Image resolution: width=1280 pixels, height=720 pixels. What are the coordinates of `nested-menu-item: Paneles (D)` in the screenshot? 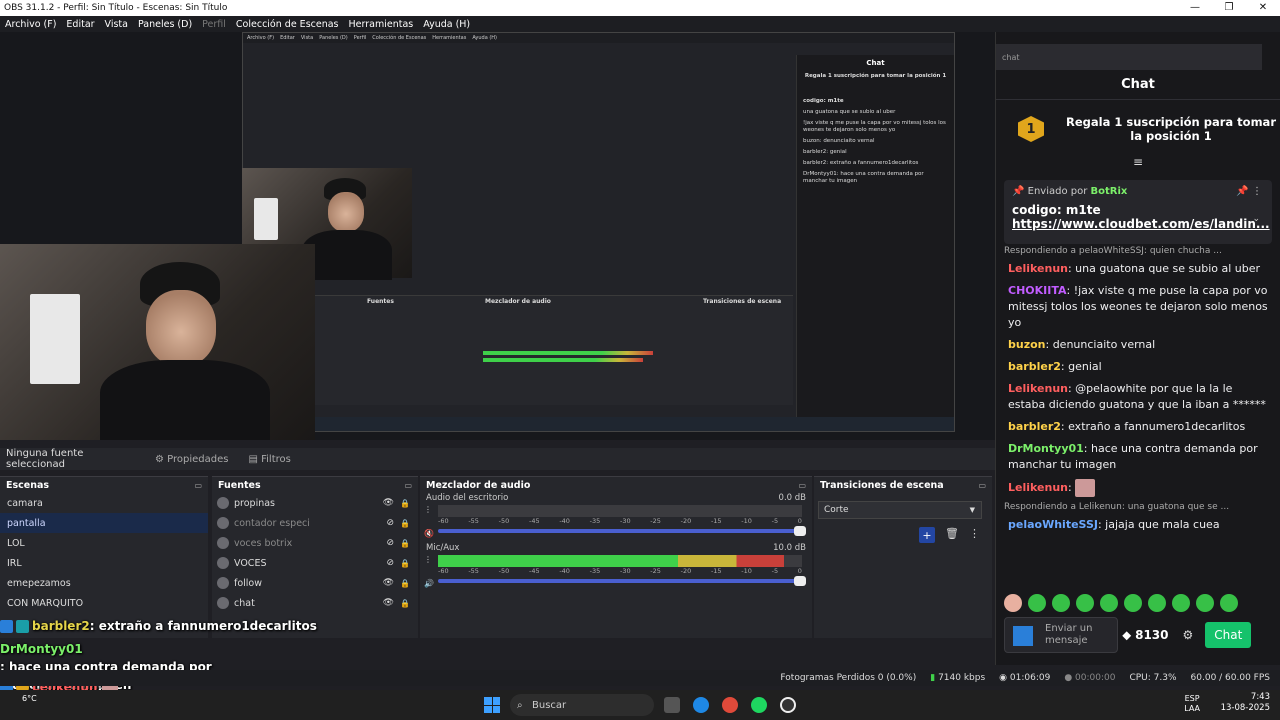 It's located at (333, 38).